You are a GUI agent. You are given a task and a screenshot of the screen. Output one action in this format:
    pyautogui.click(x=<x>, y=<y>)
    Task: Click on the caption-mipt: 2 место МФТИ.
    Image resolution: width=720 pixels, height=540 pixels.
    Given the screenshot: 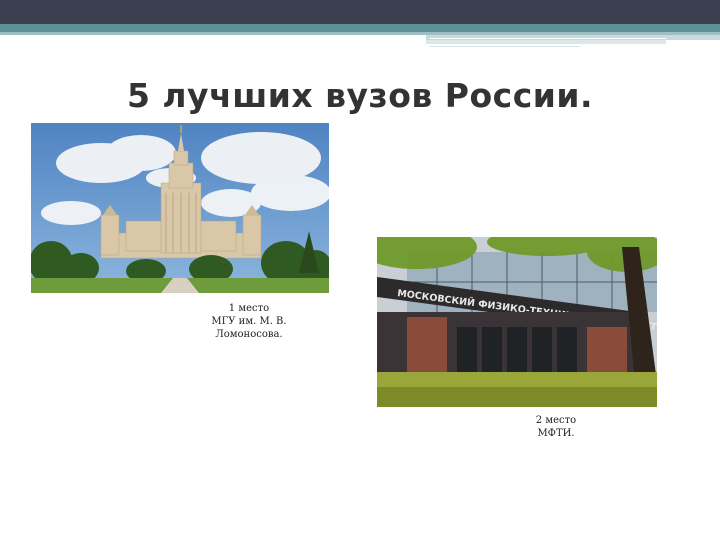 What is the action you would take?
    pyautogui.click(x=556, y=427)
    